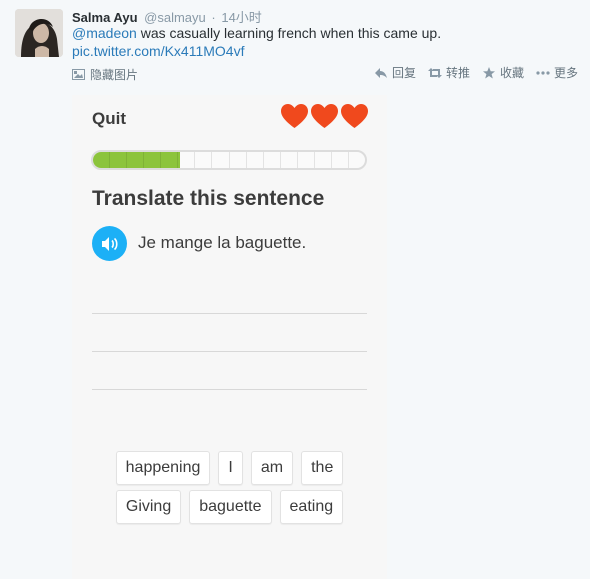 This screenshot has height=579, width=590. What do you see at coordinates (565, 73) in the screenshot?
I see `more-label: 更多` at bounding box center [565, 73].